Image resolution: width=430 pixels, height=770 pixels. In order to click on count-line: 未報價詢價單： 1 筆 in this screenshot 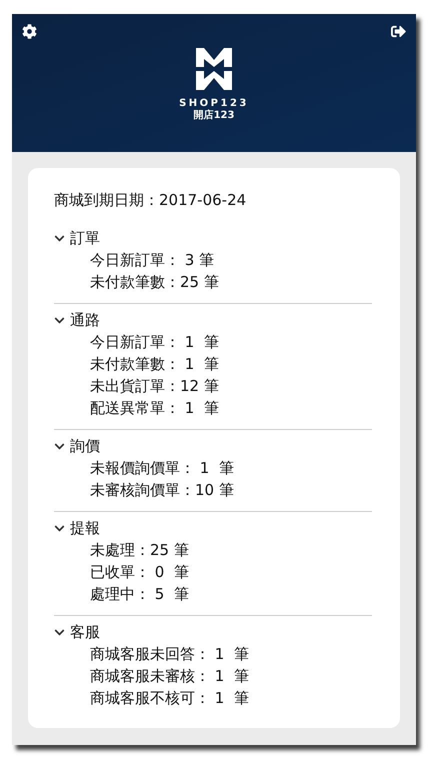, I will do `click(162, 468)`.